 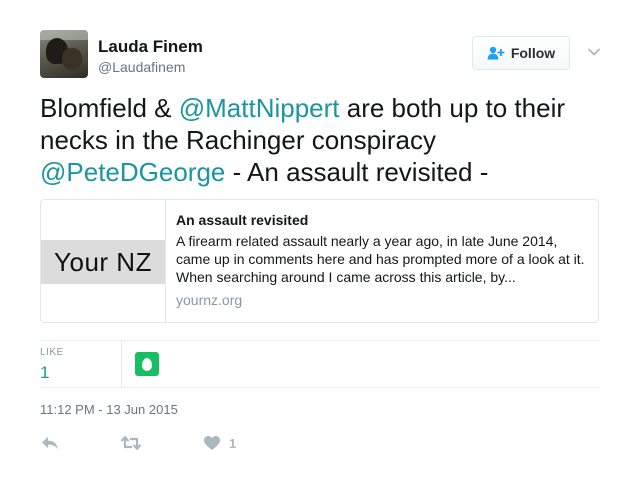 What do you see at coordinates (121, 364) in the screenshot?
I see `stats-separator` at bounding box center [121, 364].